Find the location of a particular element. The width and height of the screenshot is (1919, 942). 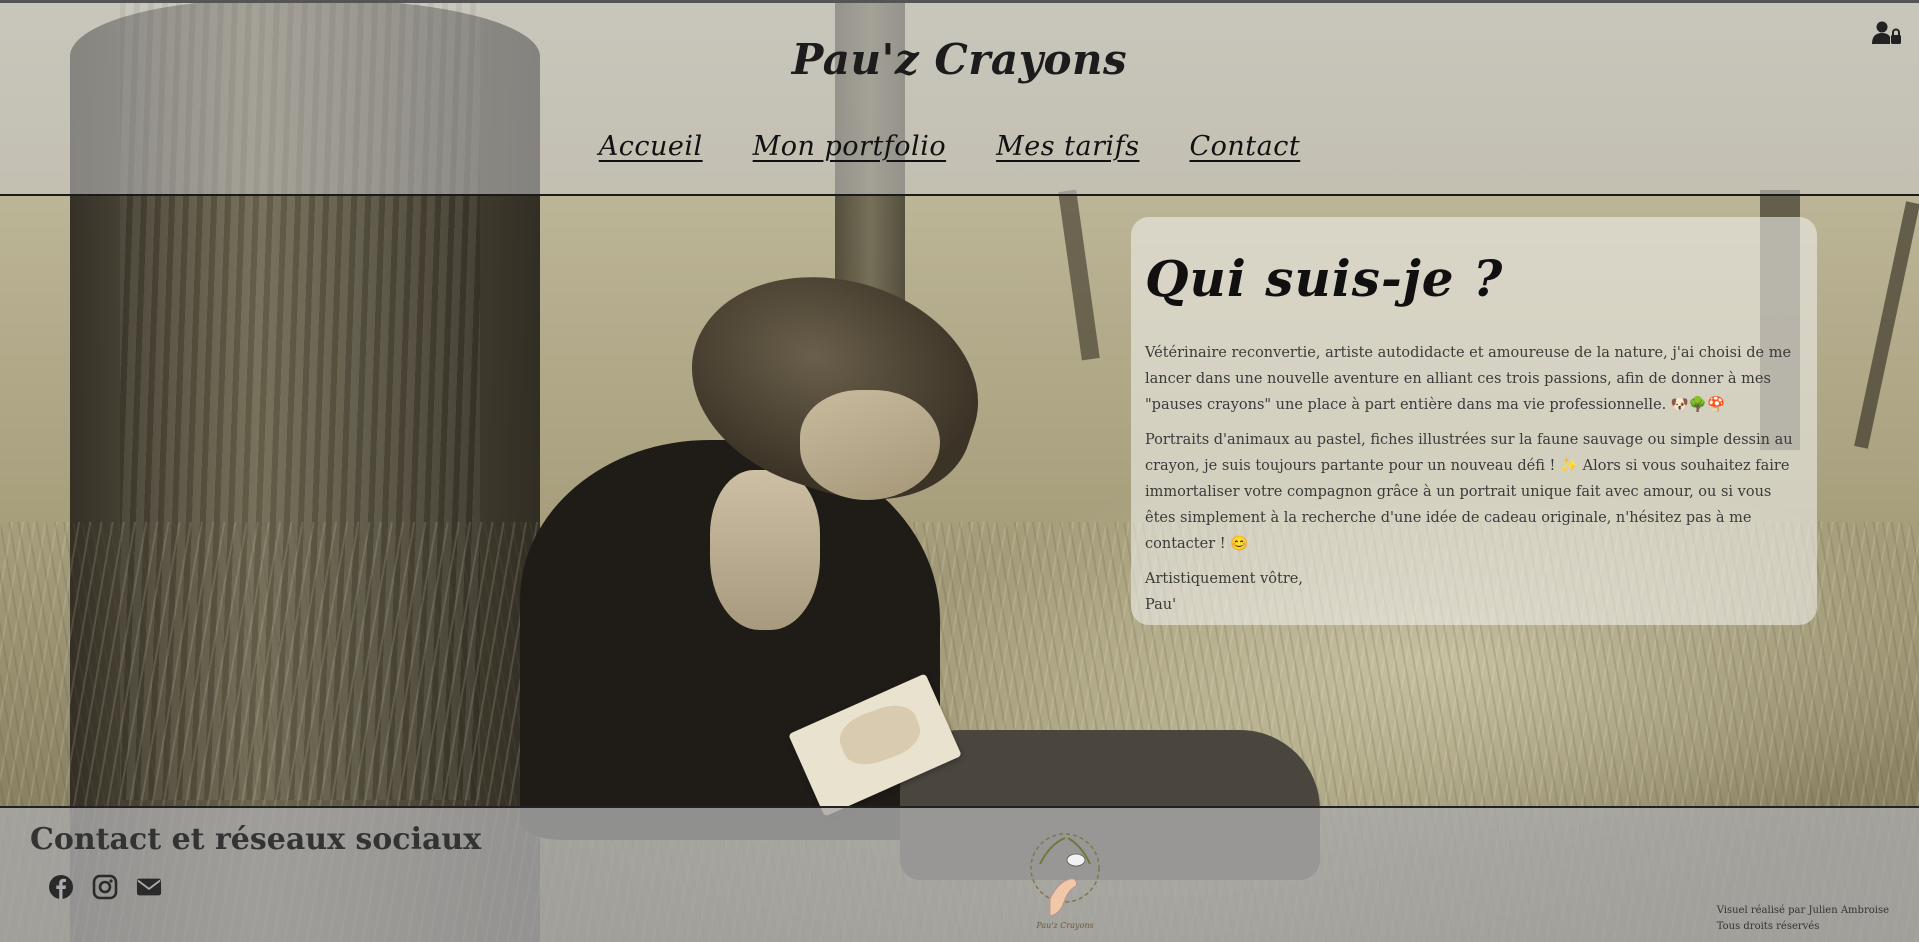

nav-link-portfolio: Mon portfolio is located at coordinates (849, 146).